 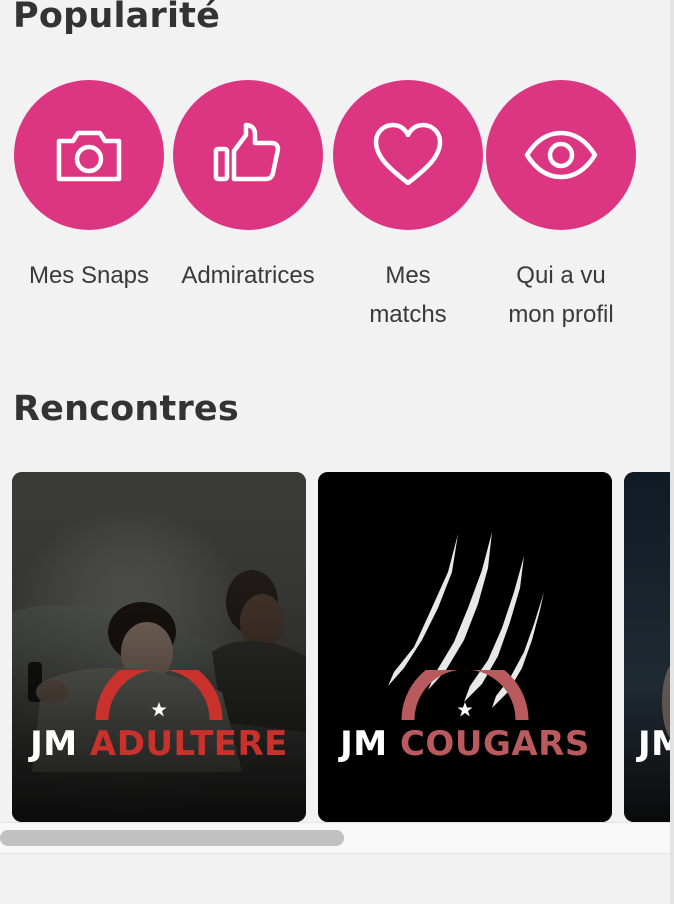 I want to click on vu-profil-label: Qui a vu mon profil, so click(x=561, y=295).